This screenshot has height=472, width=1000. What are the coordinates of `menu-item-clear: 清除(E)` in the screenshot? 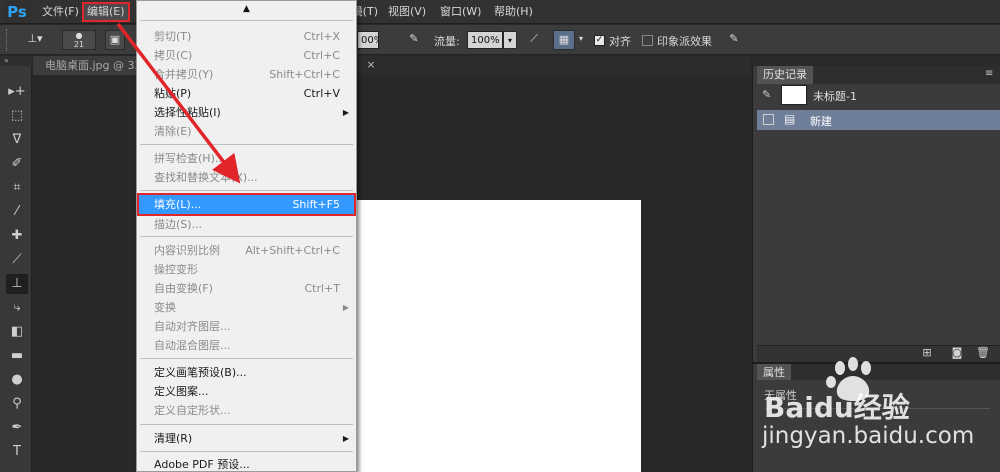 It's located at (246, 131).